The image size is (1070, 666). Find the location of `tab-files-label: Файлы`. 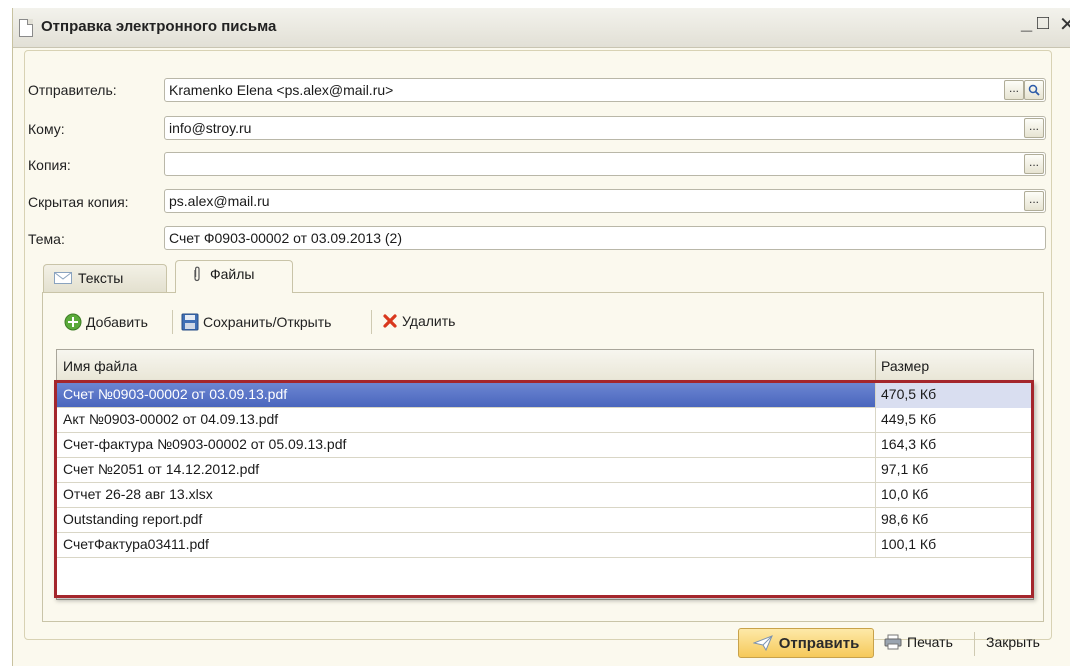

tab-files-label: Файлы is located at coordinates (232, 274).